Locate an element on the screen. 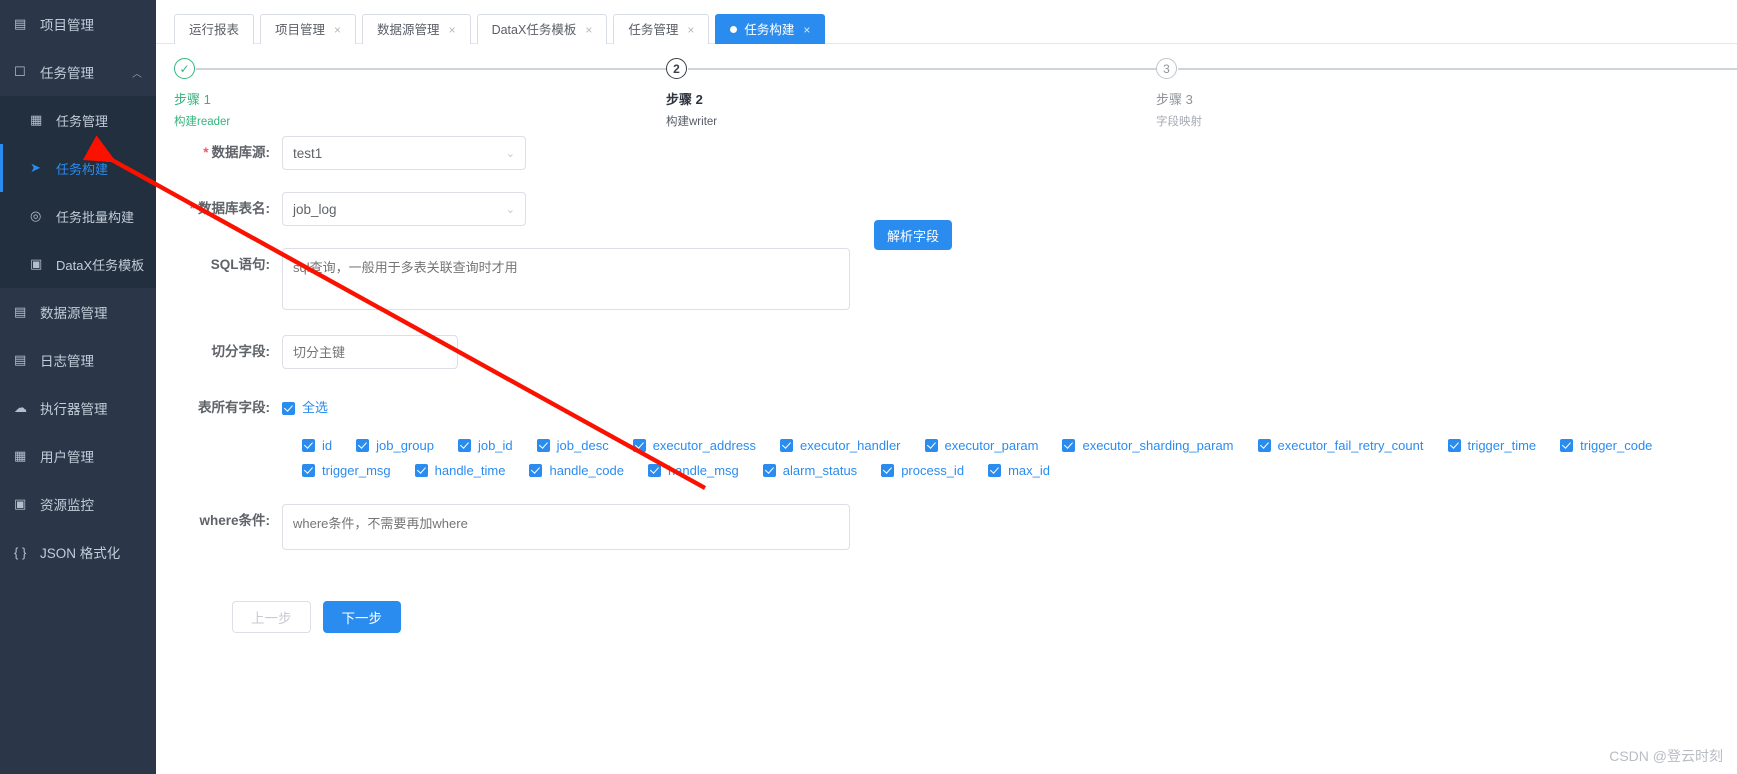 The image size is (1737, 774). monitor-icon: ☐ is located at coordinates (20, 71).